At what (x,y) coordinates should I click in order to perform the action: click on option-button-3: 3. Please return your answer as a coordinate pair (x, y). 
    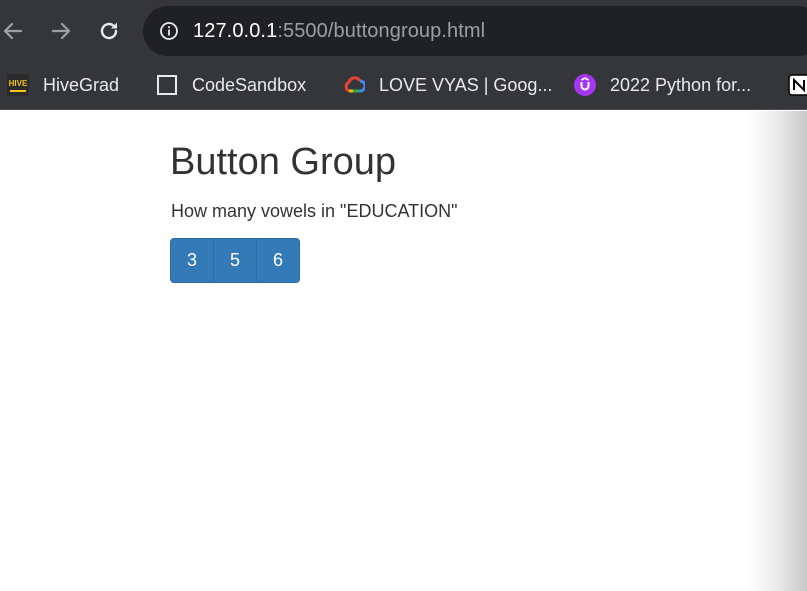
    Looking at the image, I should click on (192, 260).